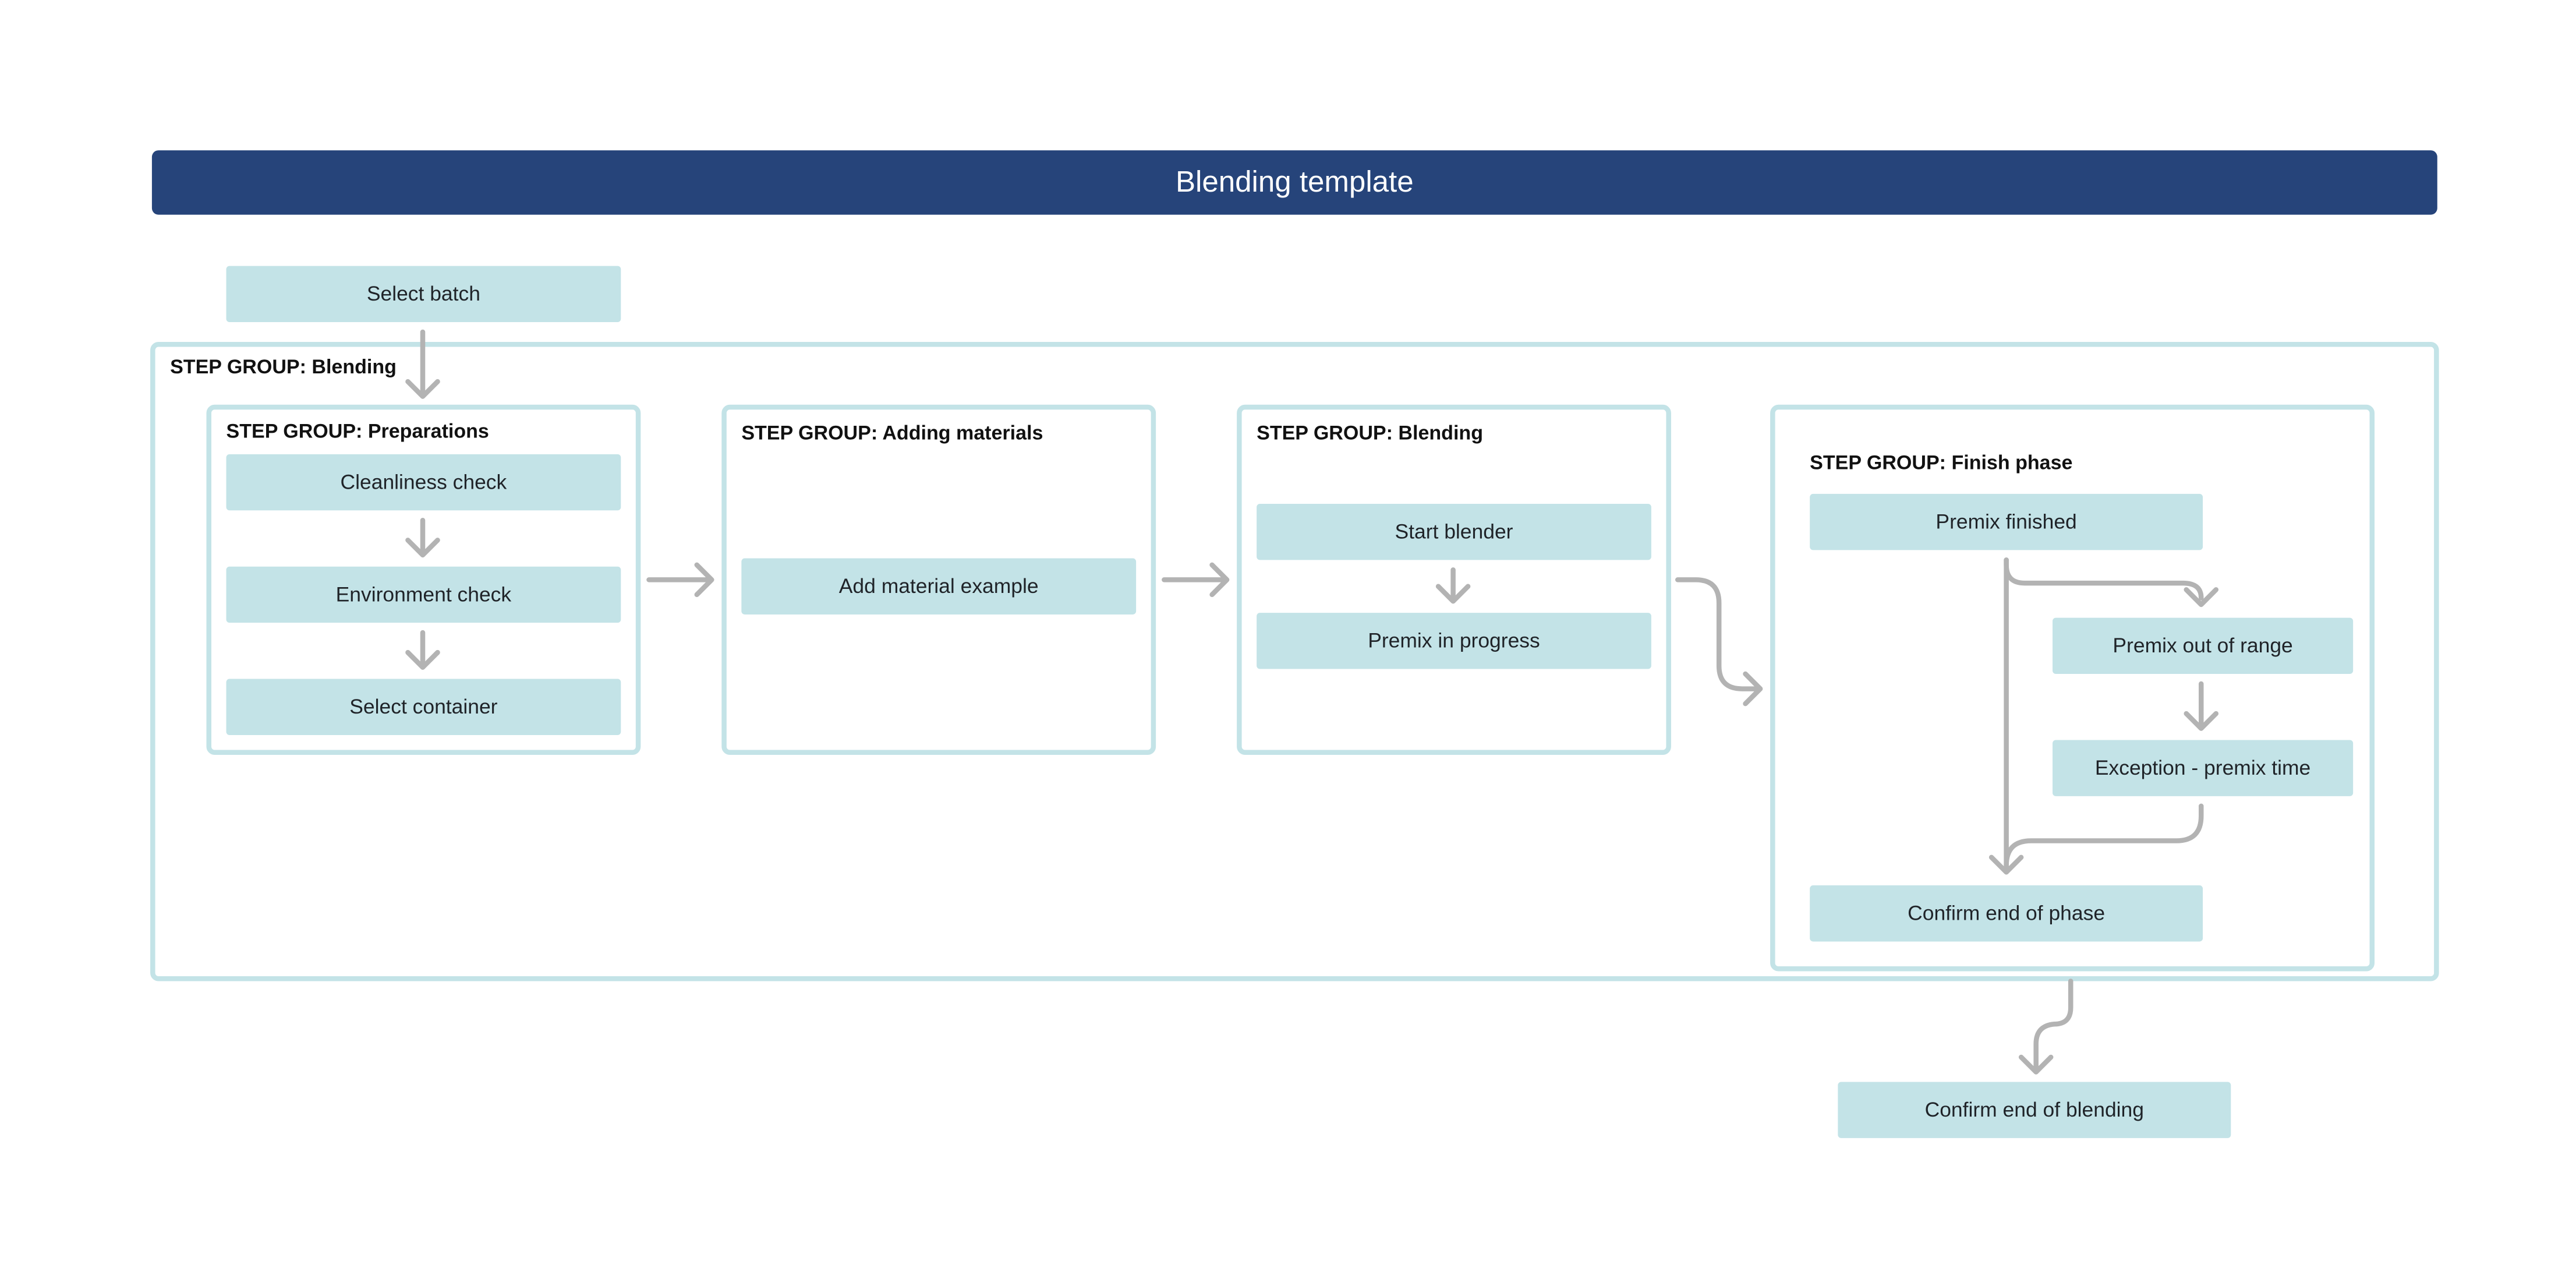 This screenshot has height=1282, width=2576. Describe the element at coordinates (2006, 521) in the screenshot. I see `step-premix-finished: Premix finished` at that location.